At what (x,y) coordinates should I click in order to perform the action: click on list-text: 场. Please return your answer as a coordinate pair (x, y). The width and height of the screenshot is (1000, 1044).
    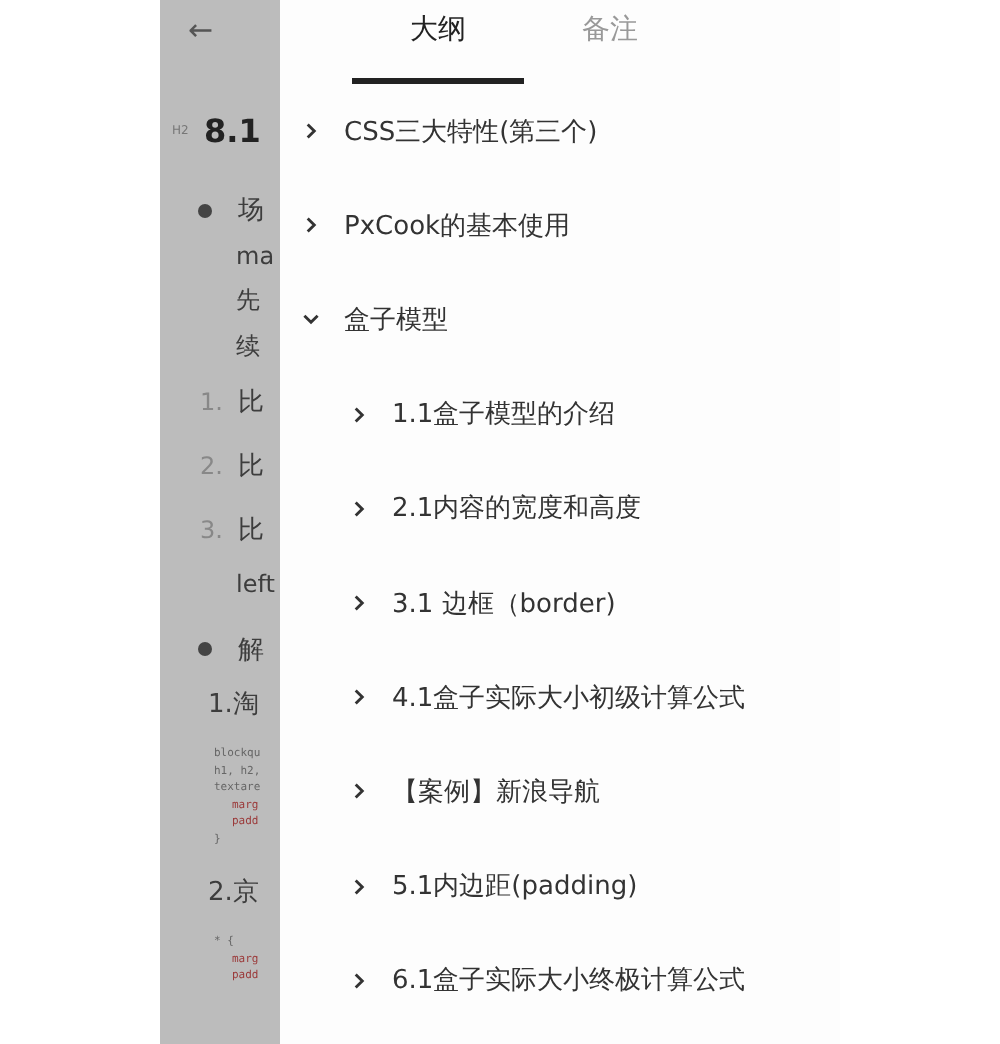
    Looking at the image, I should click on (251, 211).